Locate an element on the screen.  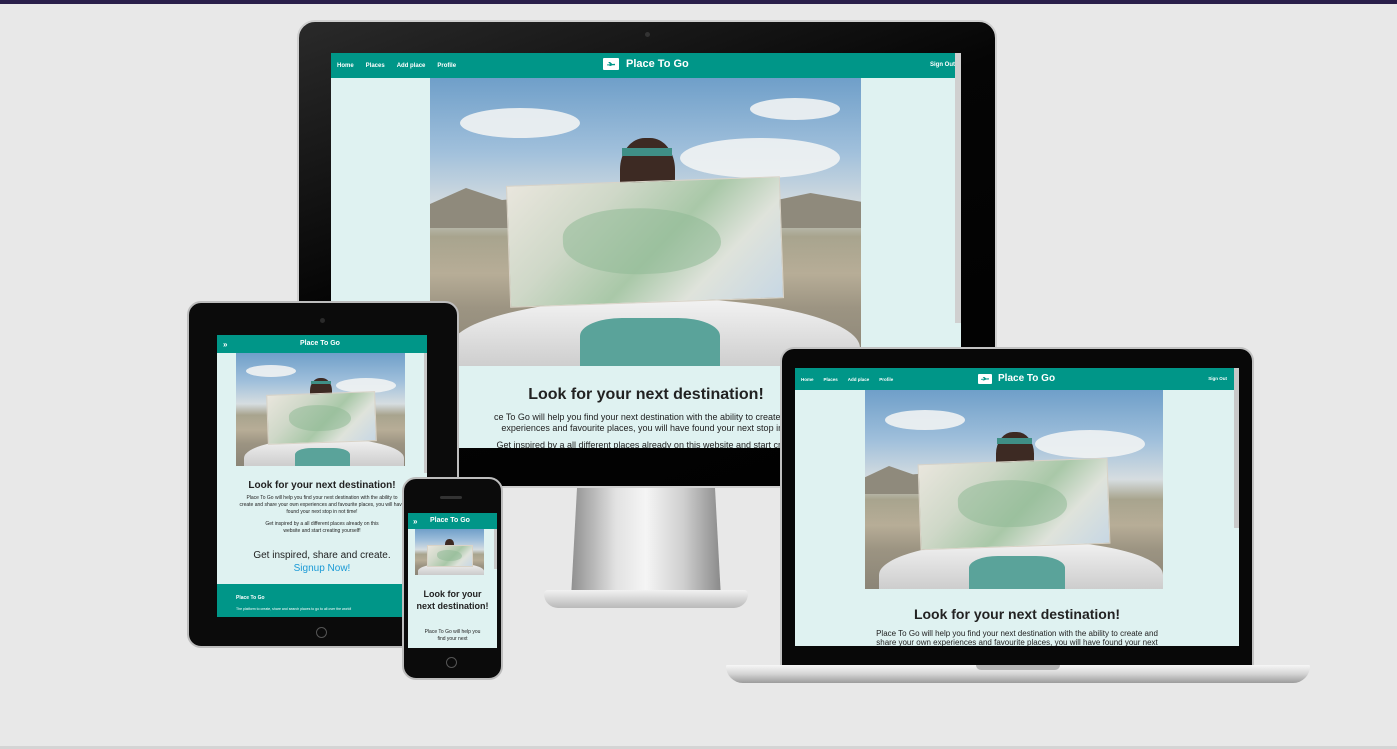
laptop-brand-name: Place To Go is located at coordinates (1027, 378).